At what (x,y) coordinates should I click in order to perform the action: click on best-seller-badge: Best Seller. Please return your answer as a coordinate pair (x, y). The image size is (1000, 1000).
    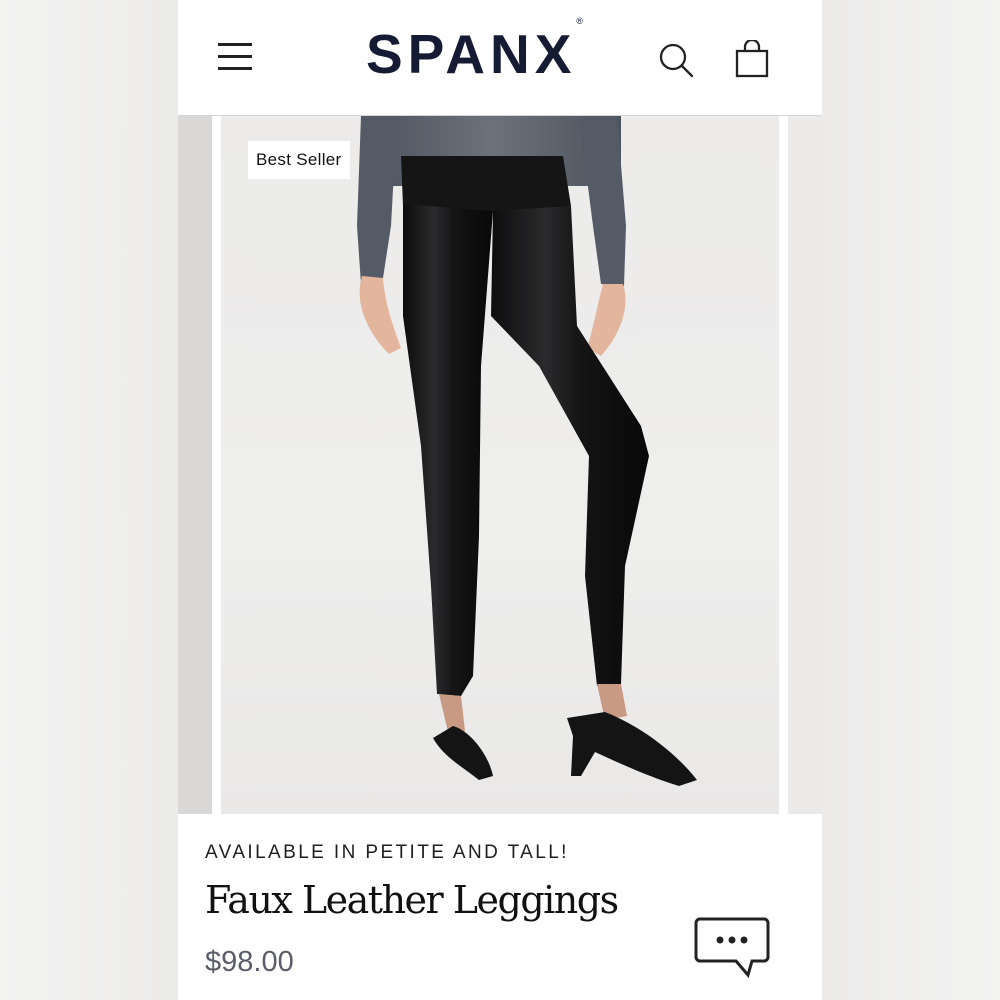
    Looking at the image, I should click on (299, 160).